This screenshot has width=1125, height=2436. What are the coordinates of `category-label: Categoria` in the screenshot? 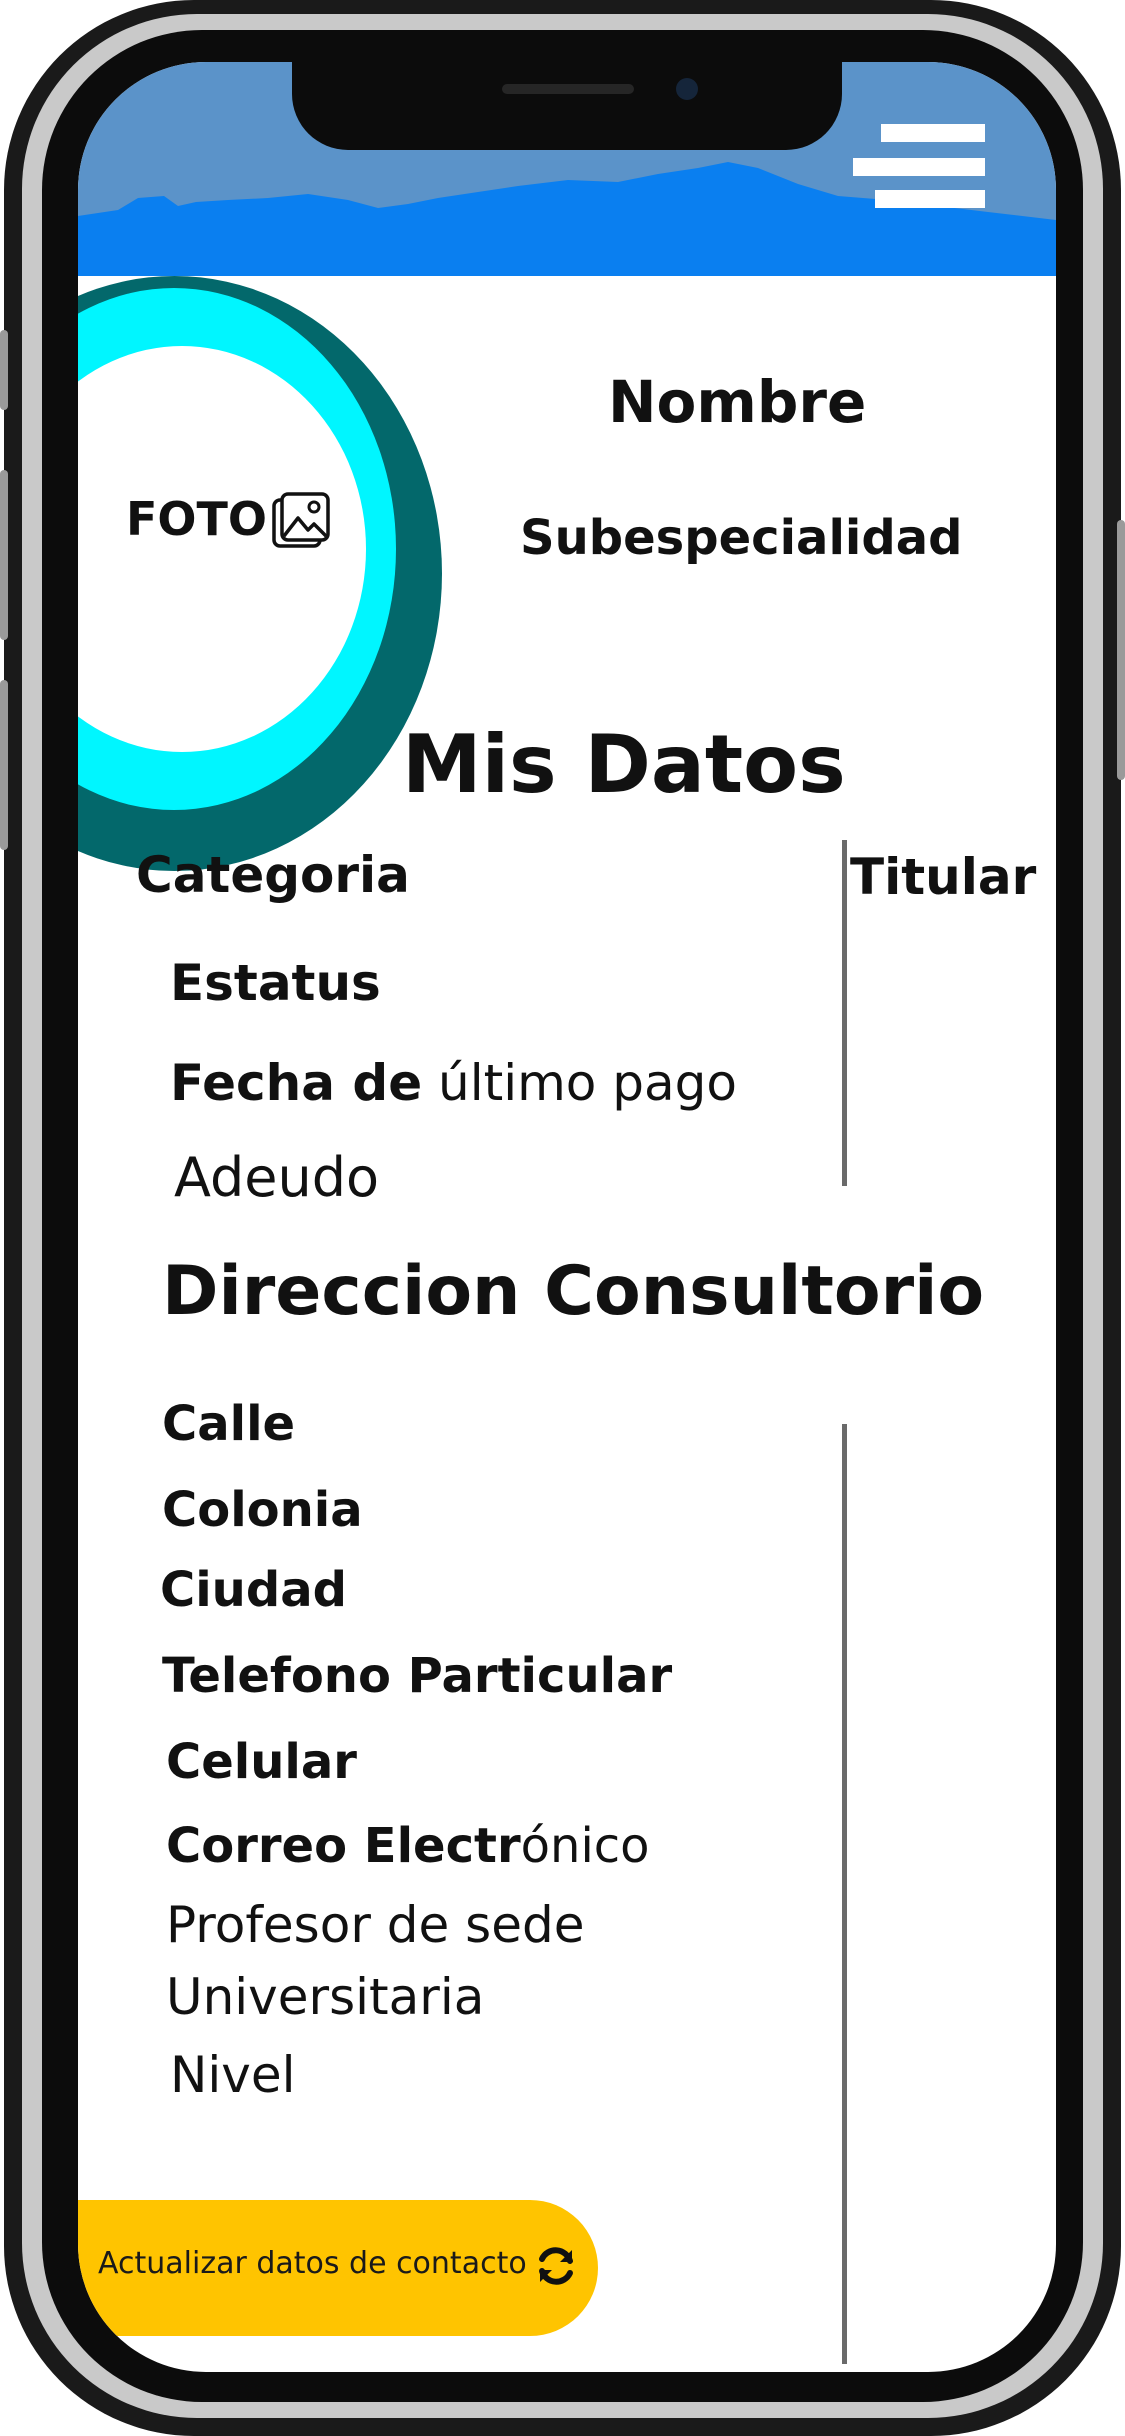 It's located at (273, 875).